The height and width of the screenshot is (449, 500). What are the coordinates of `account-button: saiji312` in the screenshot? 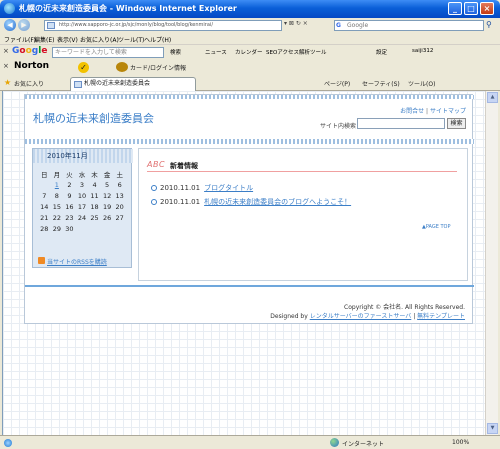 It's located at (422, 51).